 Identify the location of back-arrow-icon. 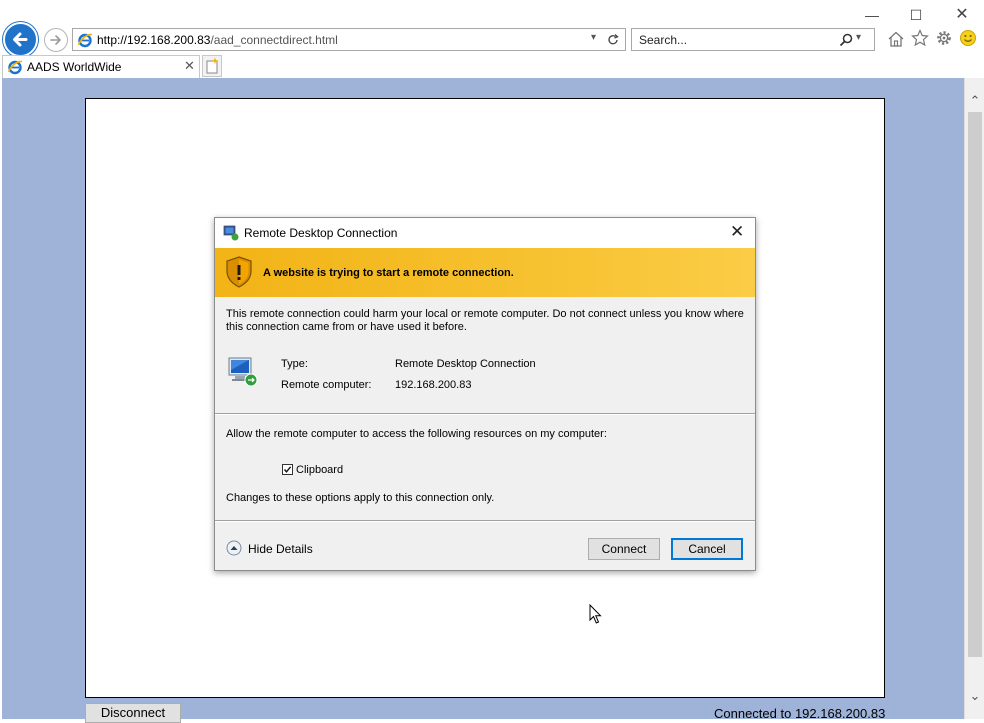
(20, 39).